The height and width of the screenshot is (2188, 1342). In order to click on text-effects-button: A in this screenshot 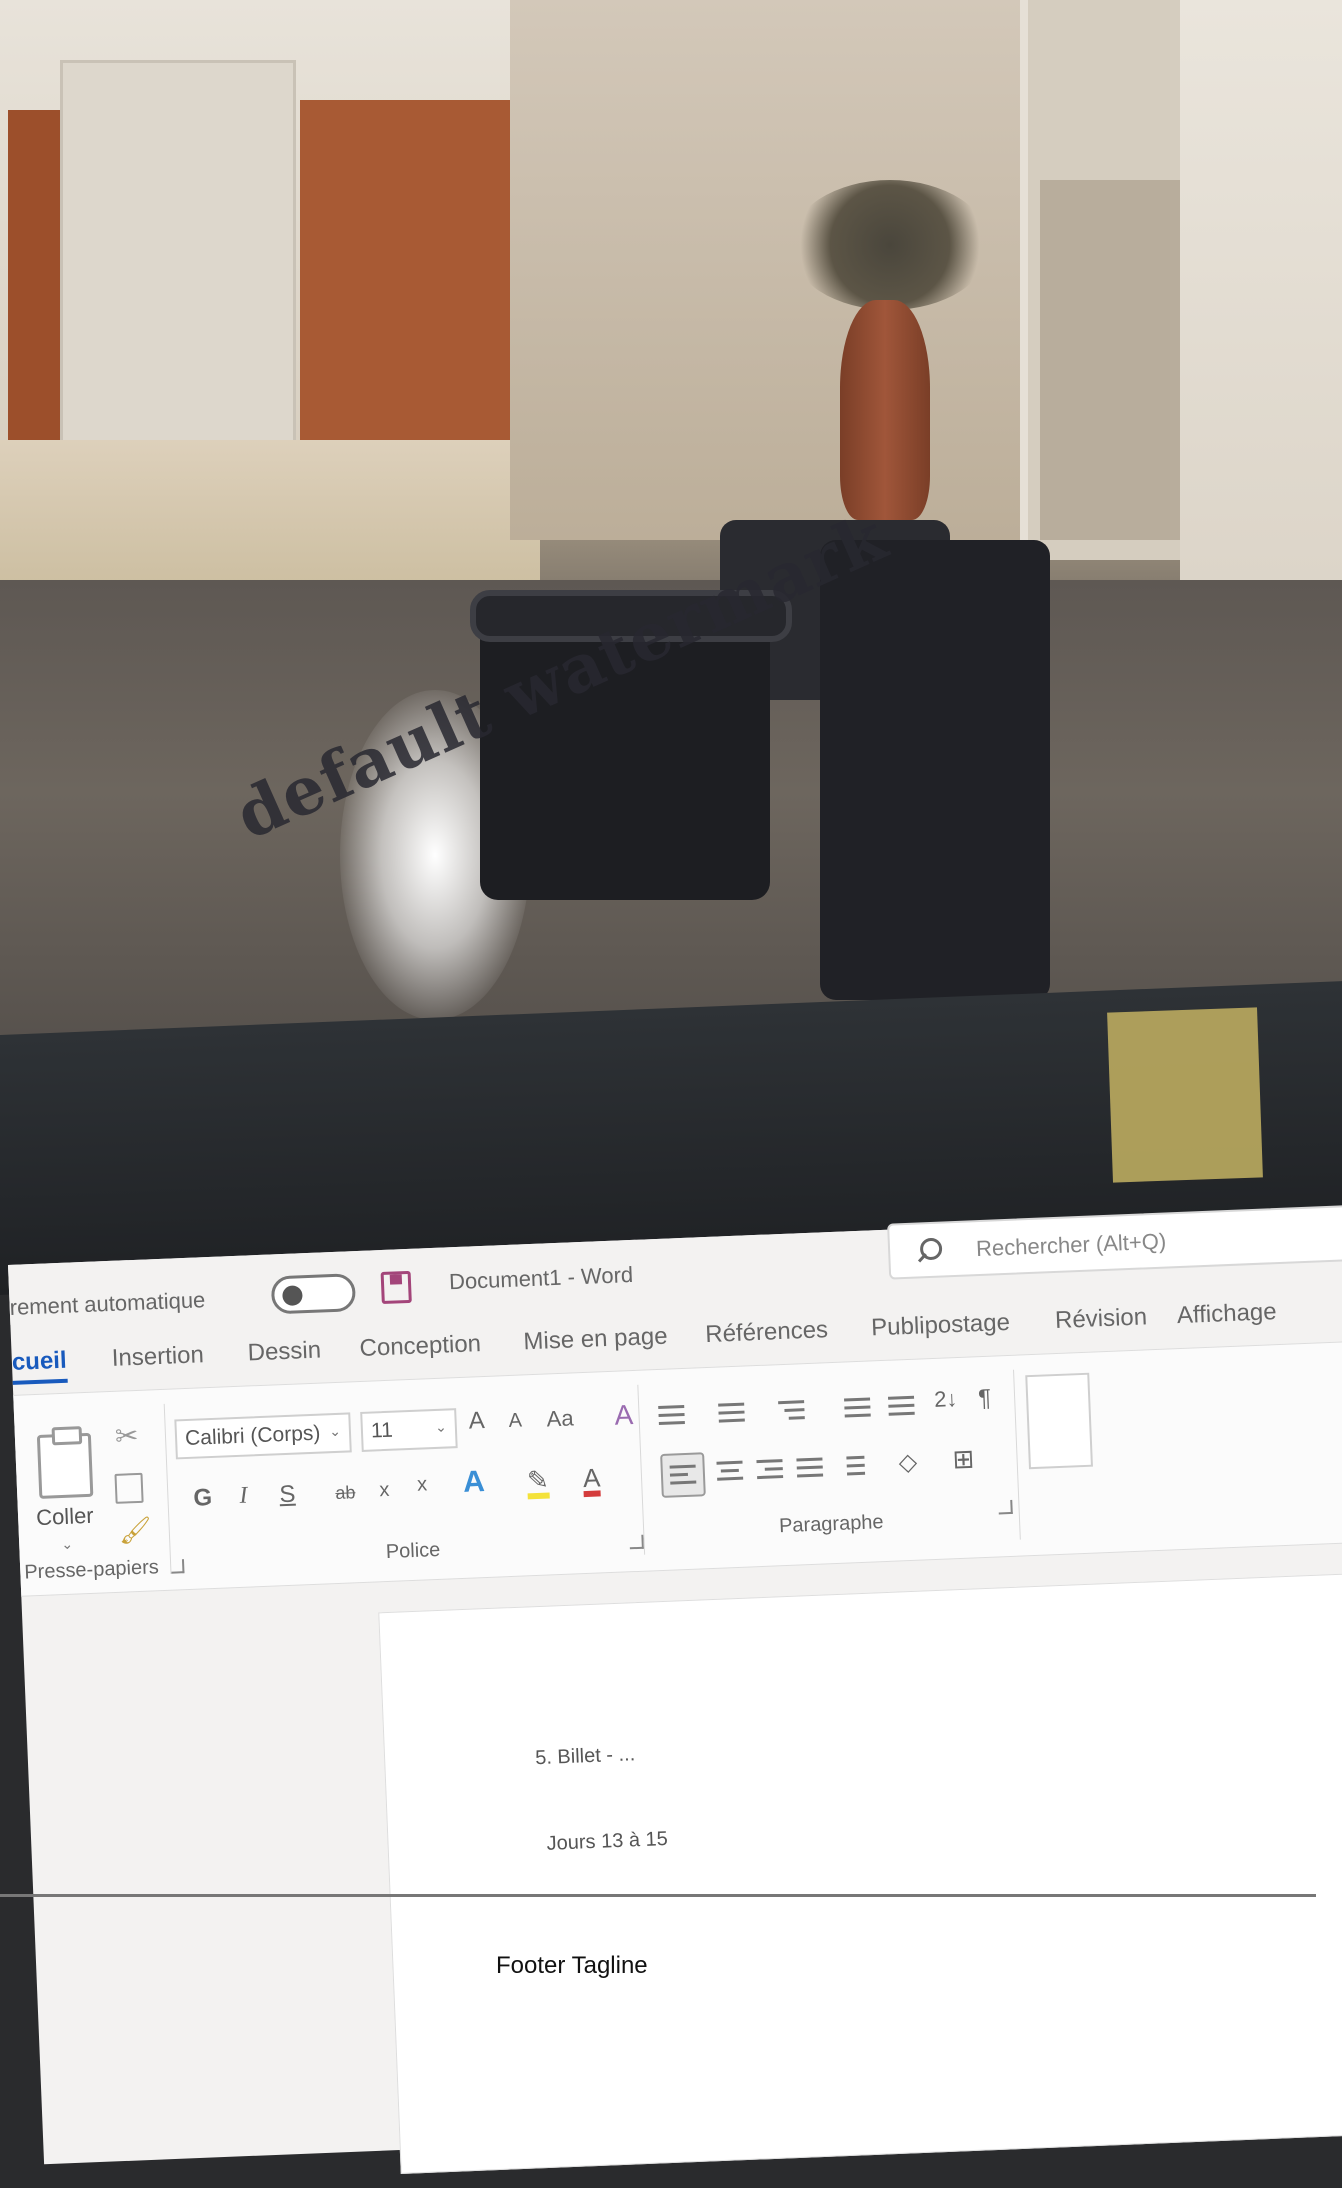, I will do `click(473, 1482)`.